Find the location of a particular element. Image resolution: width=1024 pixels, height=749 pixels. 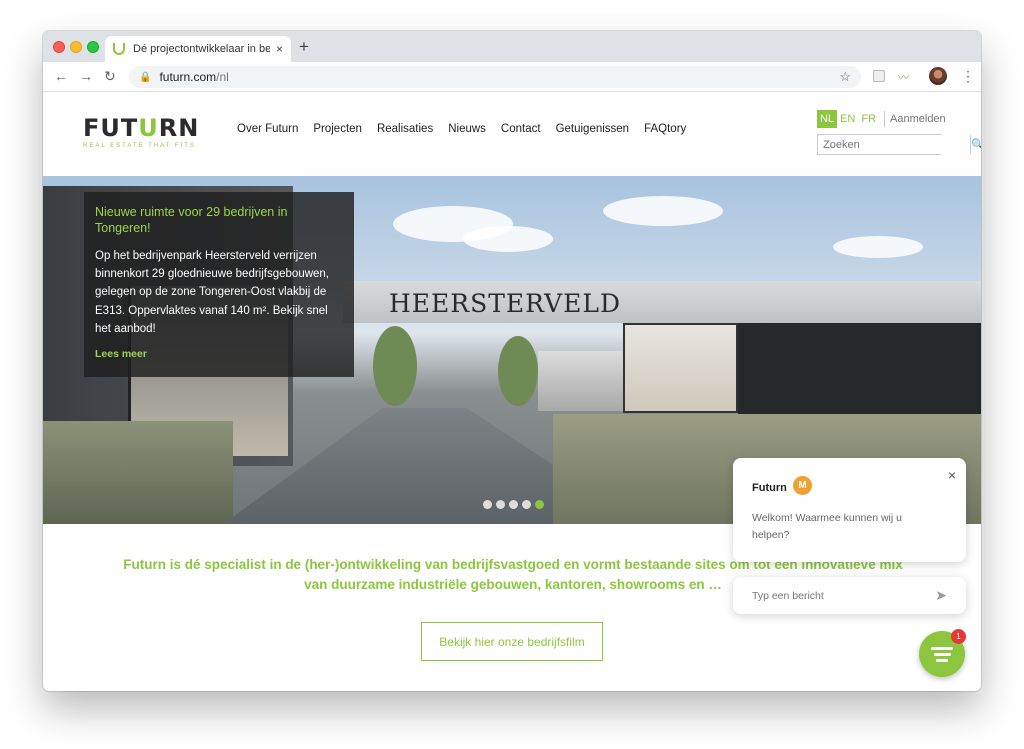

url-text: futurn.com/nl is located at coordinates (194, 77).